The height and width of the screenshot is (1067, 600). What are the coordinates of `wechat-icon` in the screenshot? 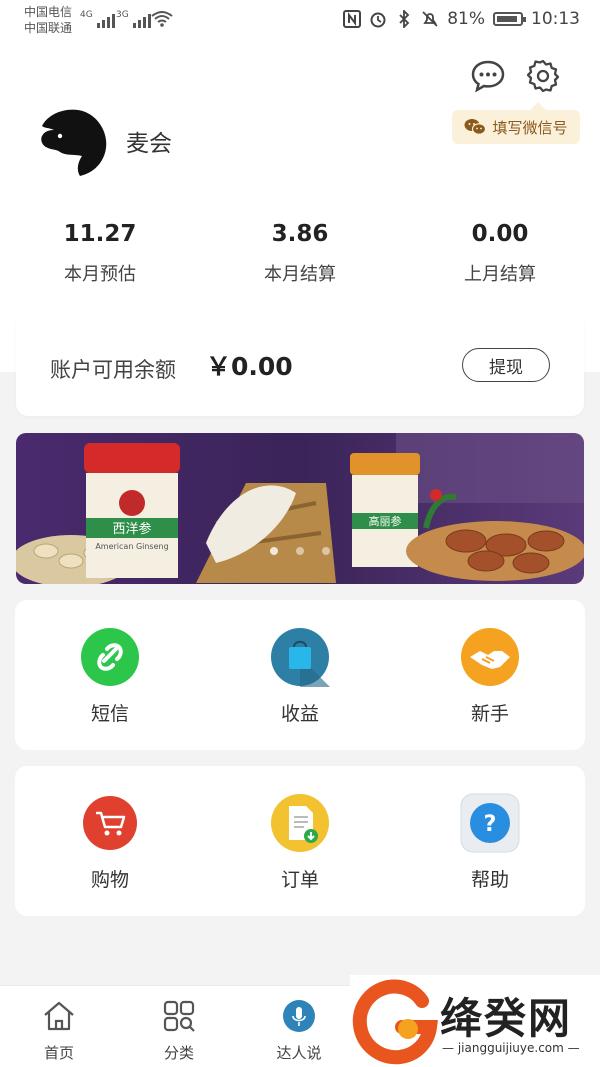 It's located at (475, 127).